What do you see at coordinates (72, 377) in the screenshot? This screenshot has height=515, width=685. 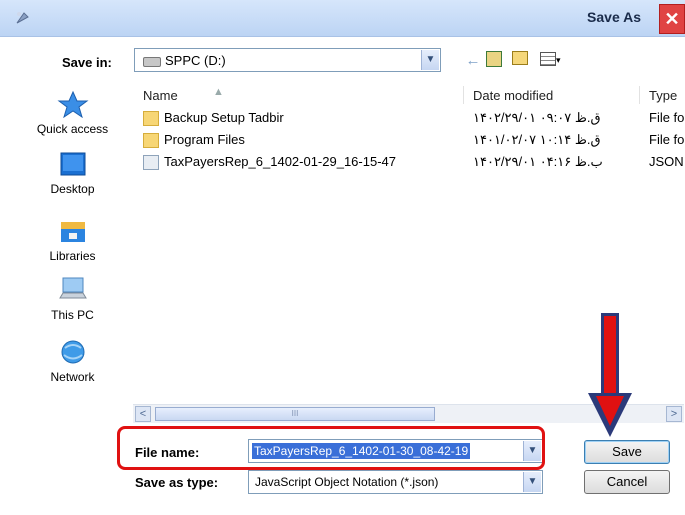 I see `place-label: Network` at bounding box center [72, 377].